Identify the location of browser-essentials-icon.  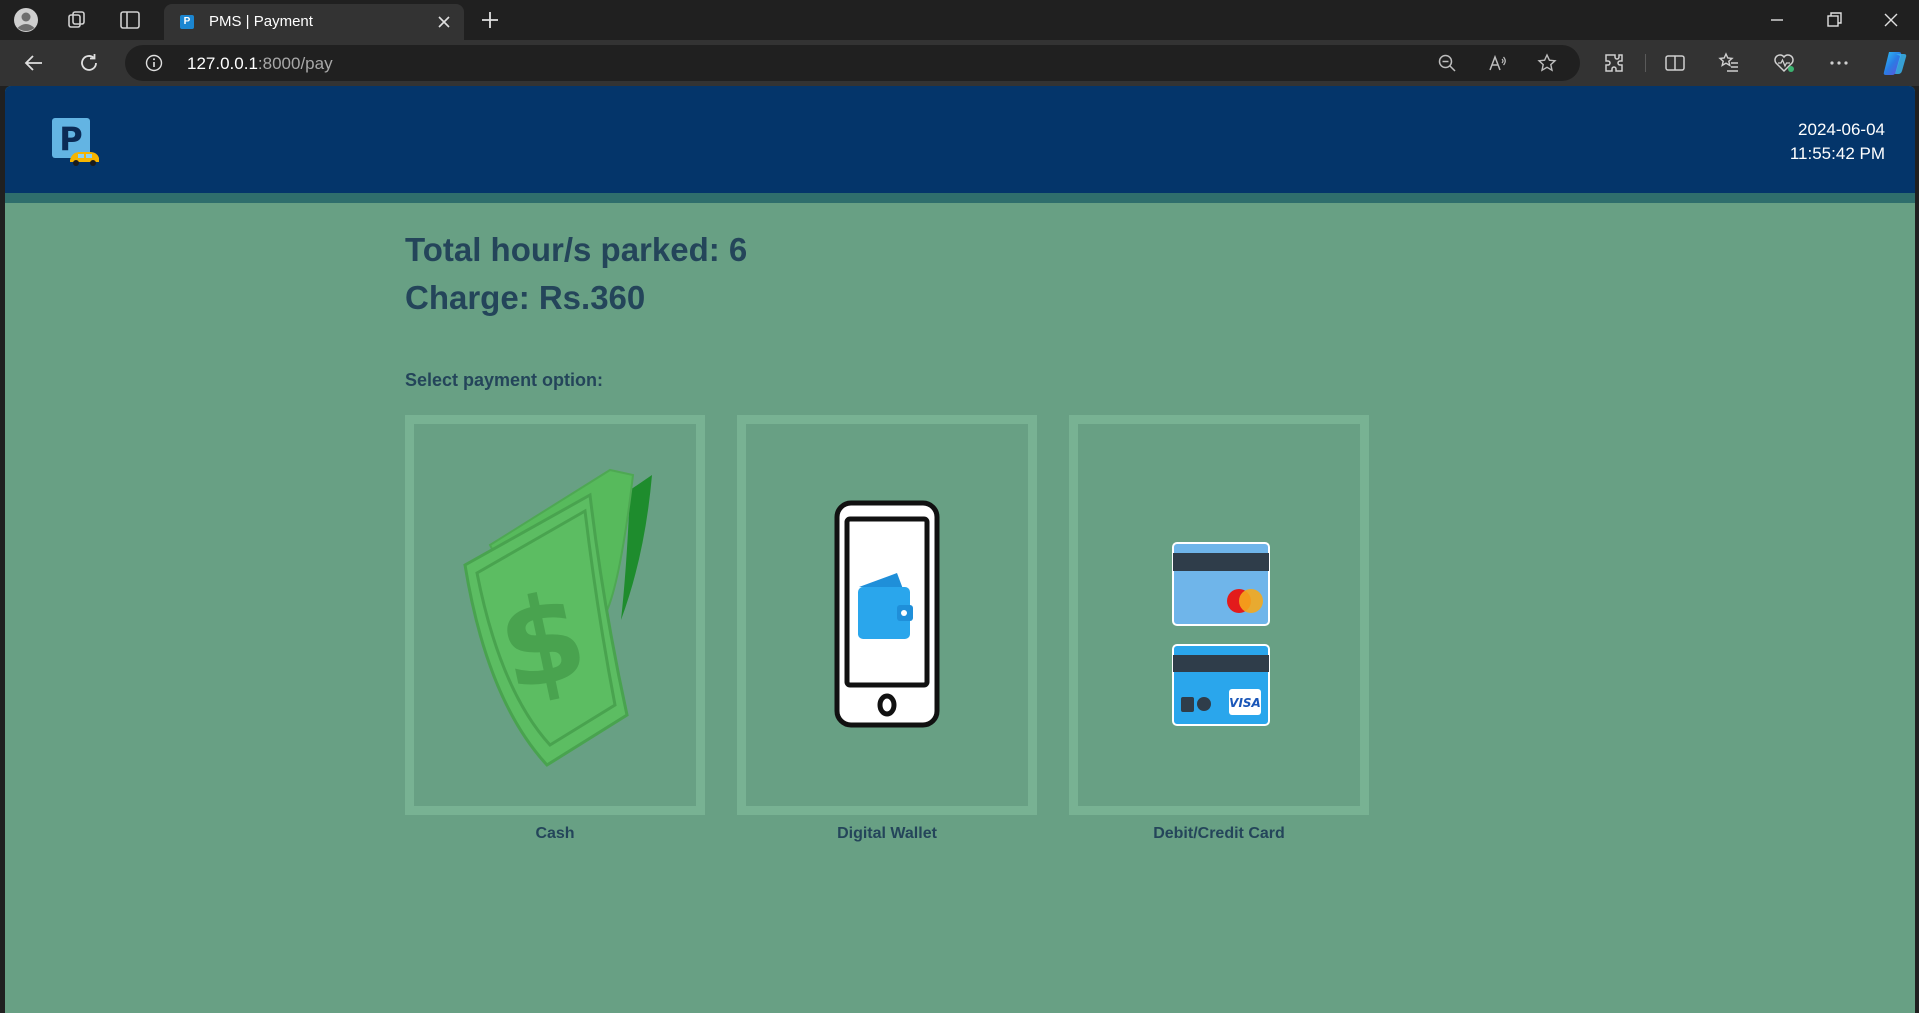
(1784, 63).